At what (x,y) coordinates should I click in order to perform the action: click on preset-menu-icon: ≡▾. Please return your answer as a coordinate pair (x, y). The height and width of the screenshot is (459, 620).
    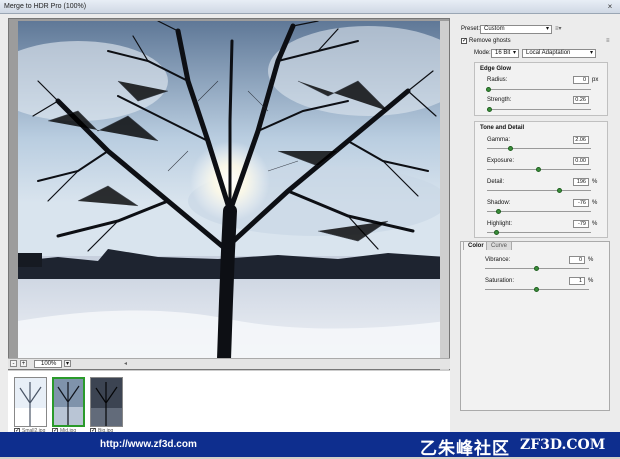
    Looking at the image, I should click on (558, 29).